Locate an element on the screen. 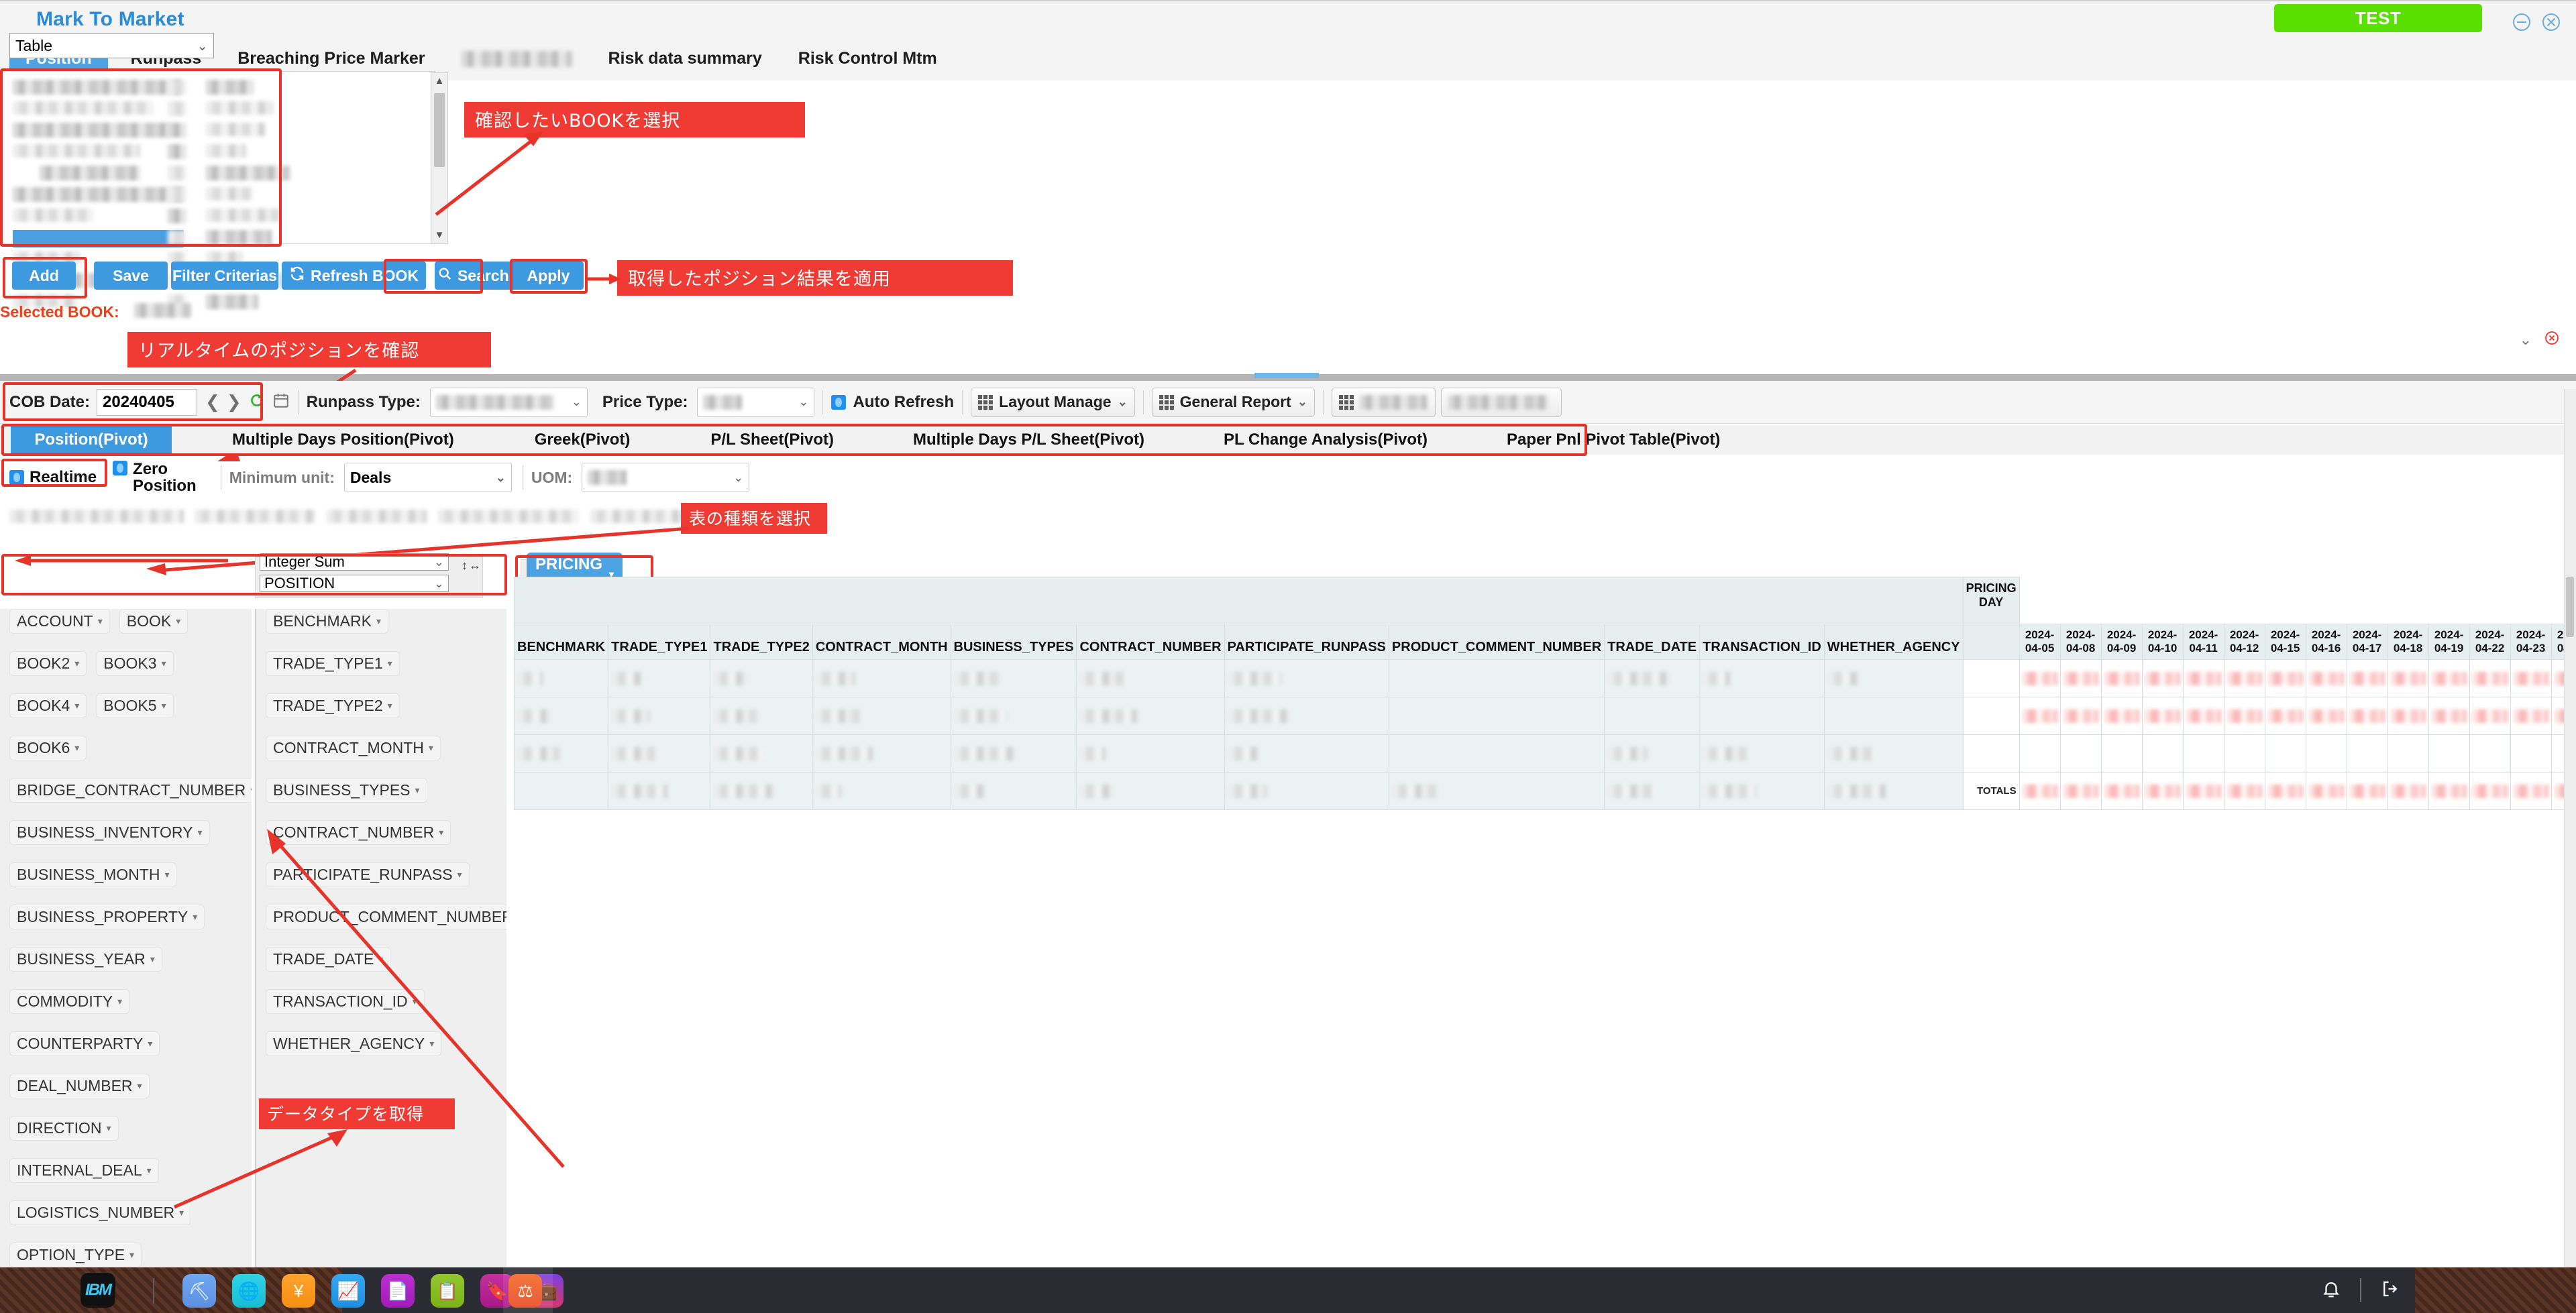 Image resolution: width=2576 pixels, height=1313 pixels. pivot-date-col-2024-04-10: 2024- 04-10 is located at coordinates (2162, 642).